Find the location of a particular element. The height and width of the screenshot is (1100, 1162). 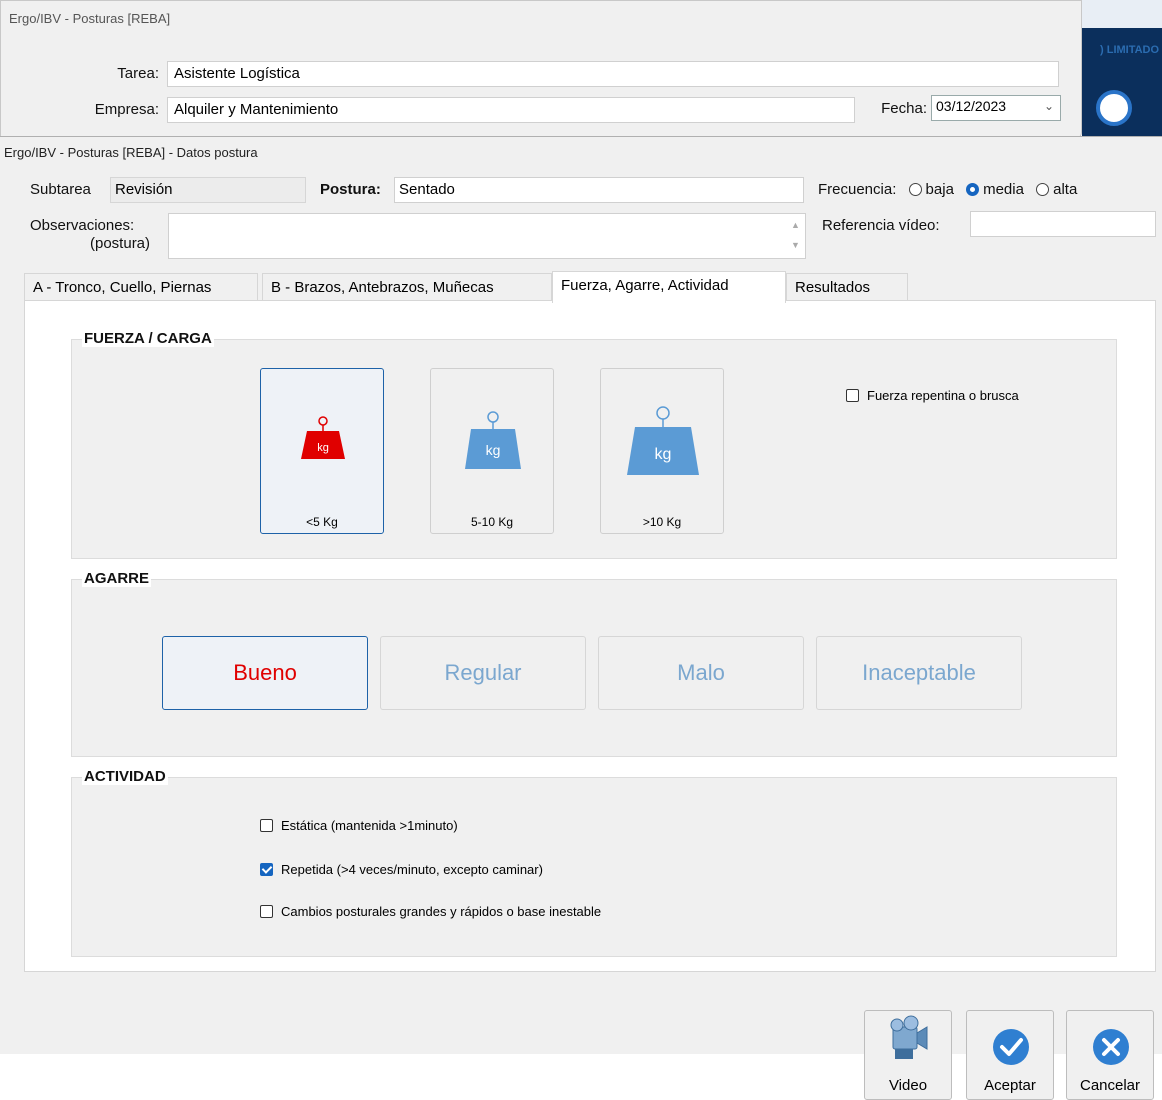

weight-medium-text: kg is located at coordinates (493, 450).